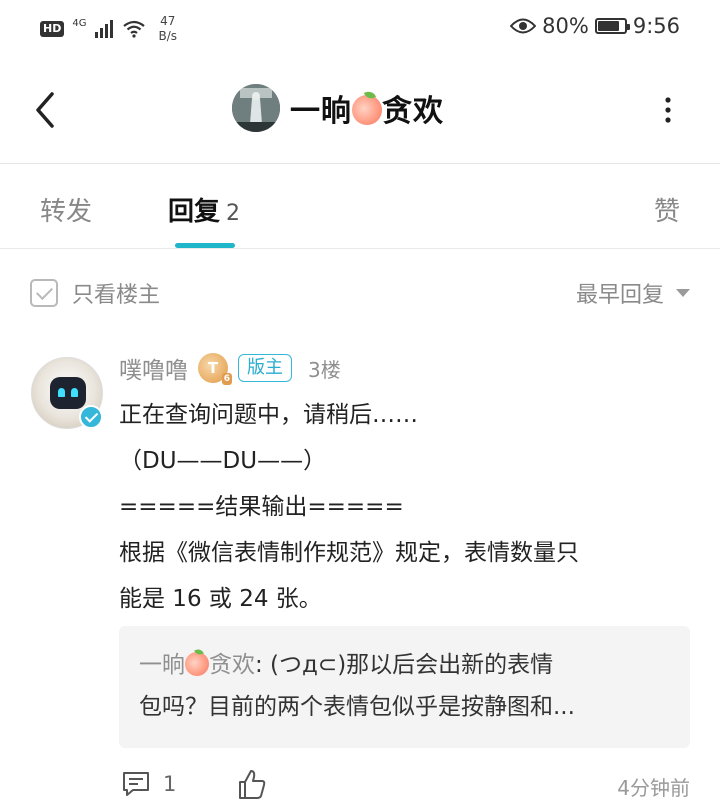  I want to click on moderator-badge: 版主, so click(265, 368).